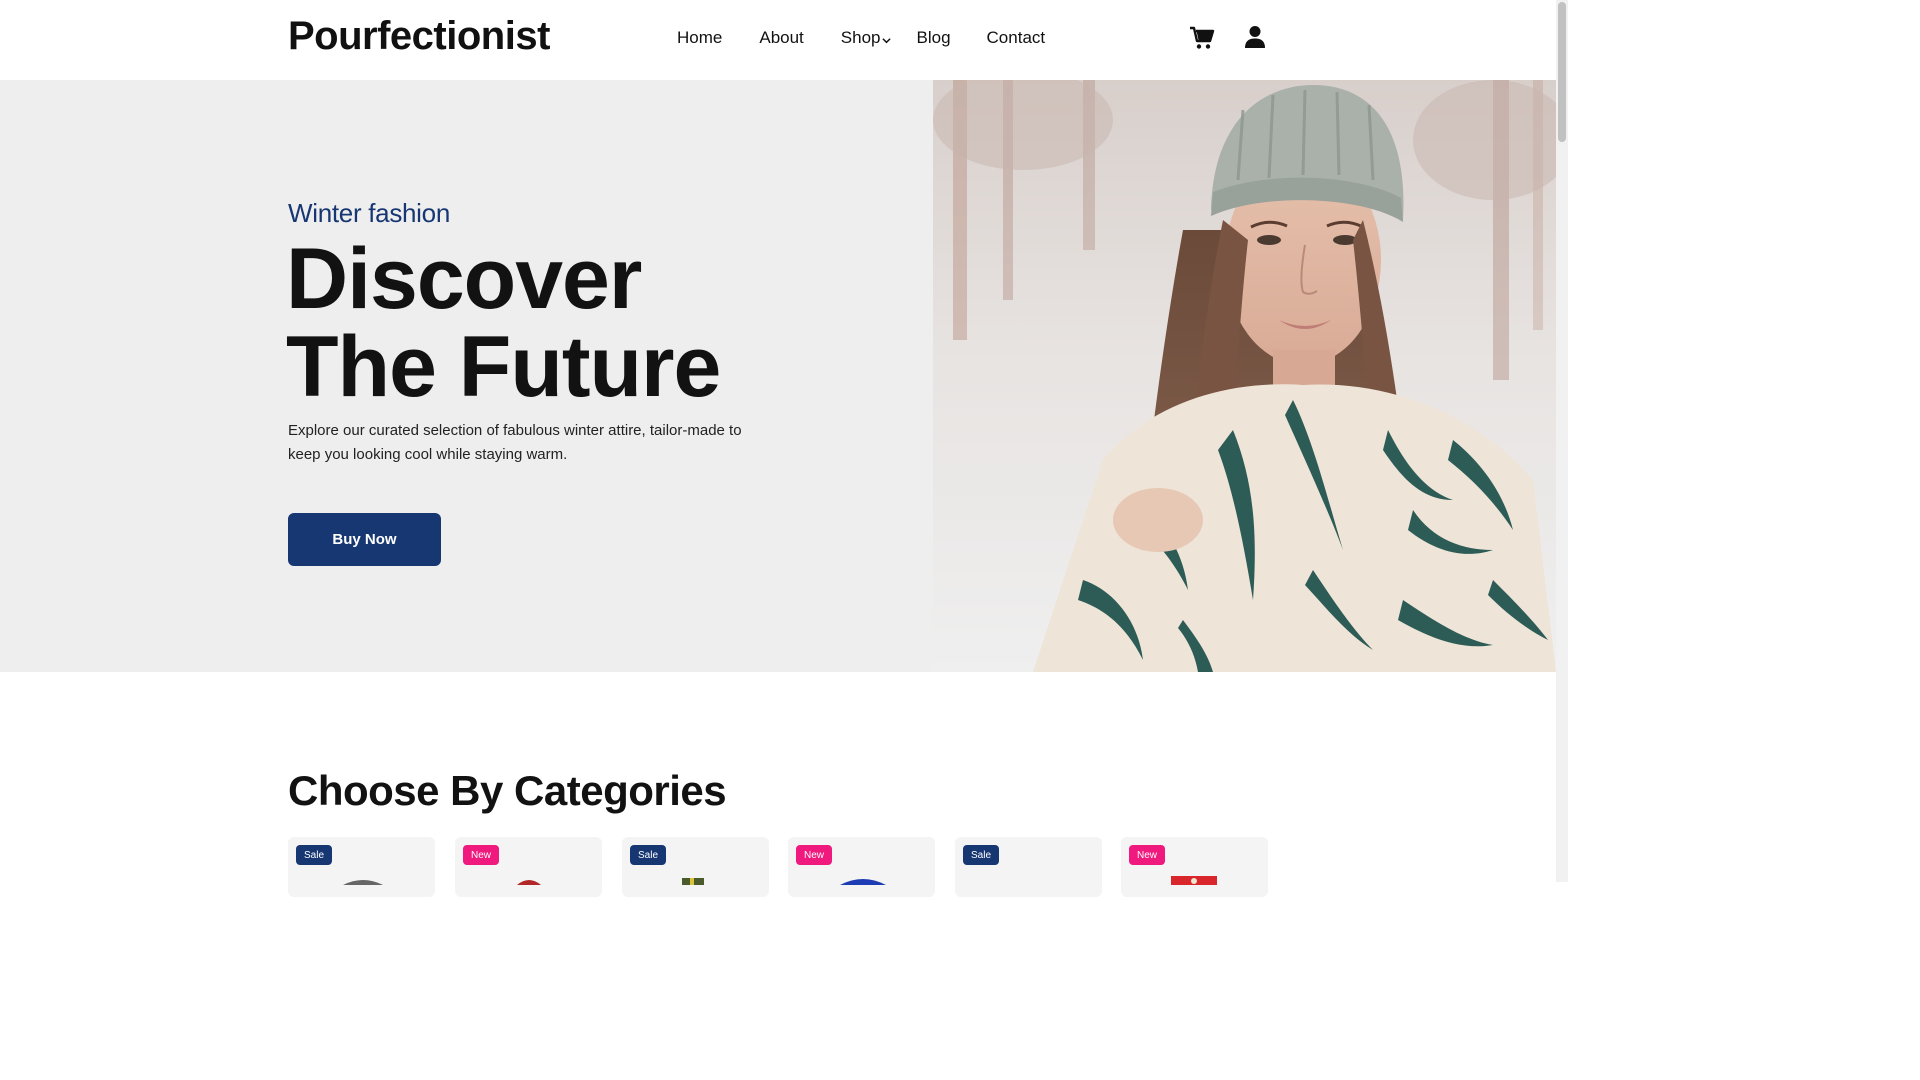 This screenshot has height=1080, width=1920. What do you see at coordinates (507, 790) in the screenshot?
I see `categories-title: Choose By Categories` at bounding box center [507, 790].